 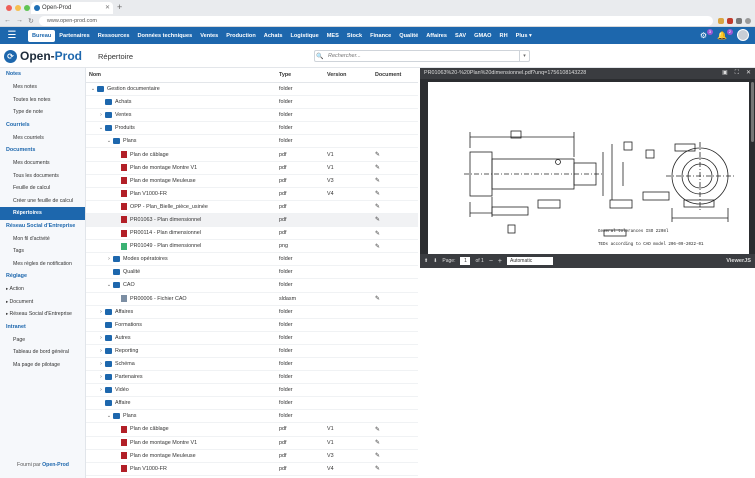 I want to click on sidebar-item: Action, so click(x=42, y=289).